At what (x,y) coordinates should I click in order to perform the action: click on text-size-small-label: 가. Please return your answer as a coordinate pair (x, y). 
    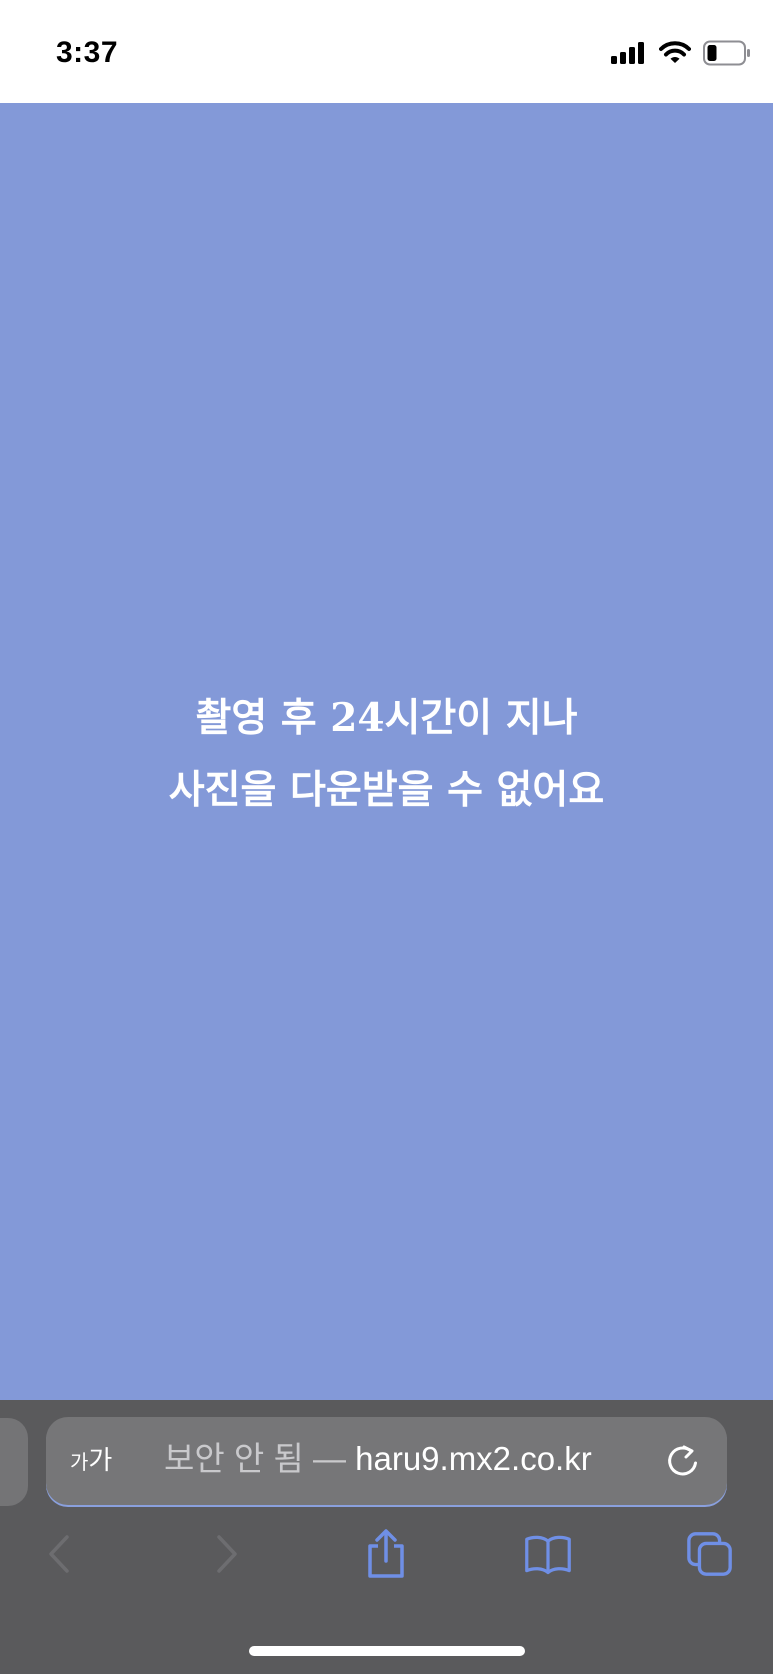
    Looking at the image, I should click on (79, 1463).